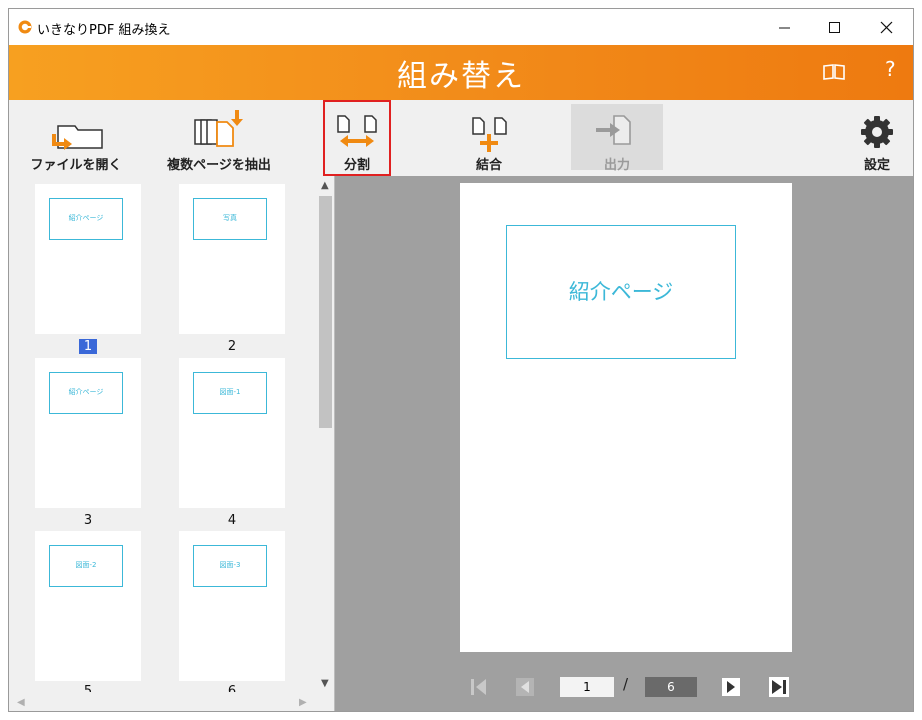 This screenshot has height=720, width=922. Describe the element at coordinates (489, 134) in the screenshot. I see `join-pages-icon` at that location.